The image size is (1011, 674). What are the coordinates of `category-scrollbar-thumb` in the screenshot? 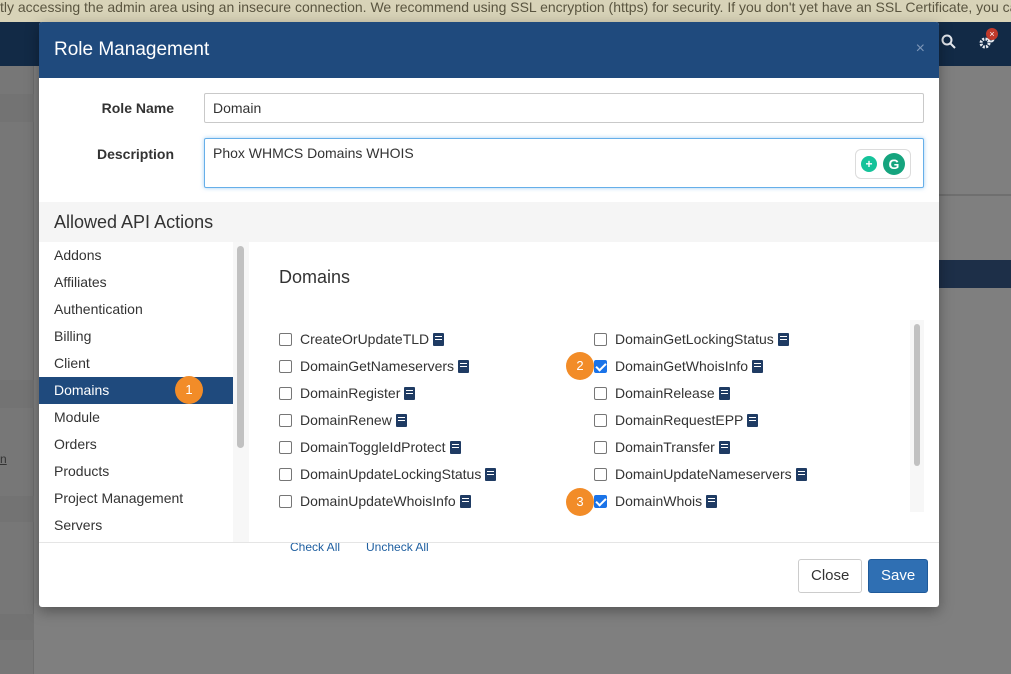 It's located at (240, 347).